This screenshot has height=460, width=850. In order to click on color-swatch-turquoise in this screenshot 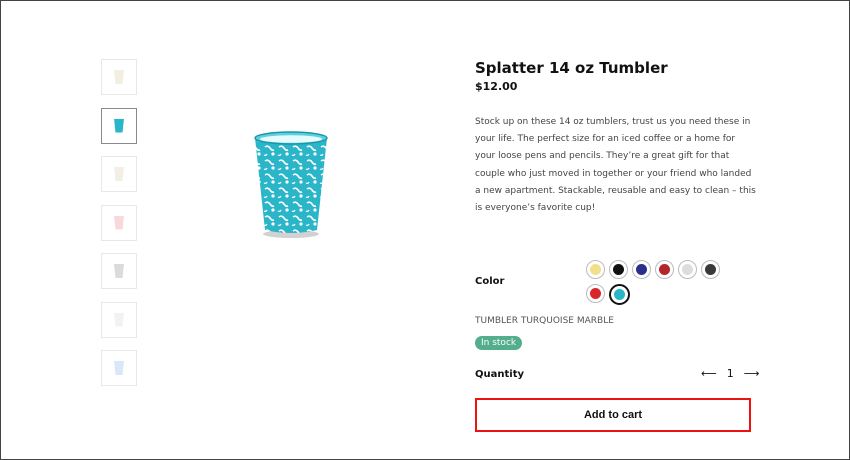, I will do `click(619, 294)`.